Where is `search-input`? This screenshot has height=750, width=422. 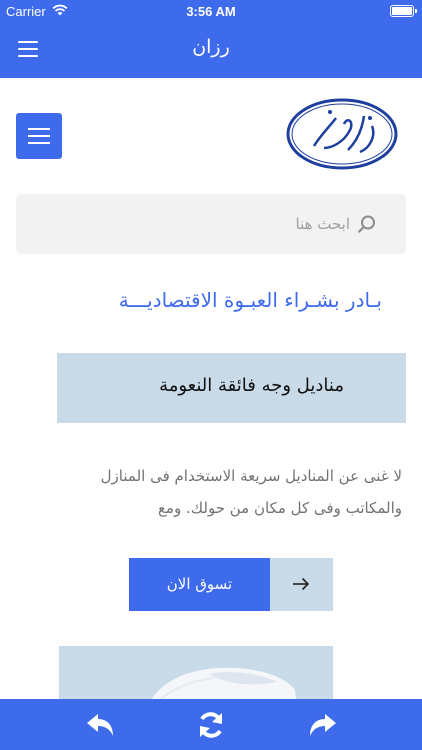 search-input is located at coordinates (211, 224).